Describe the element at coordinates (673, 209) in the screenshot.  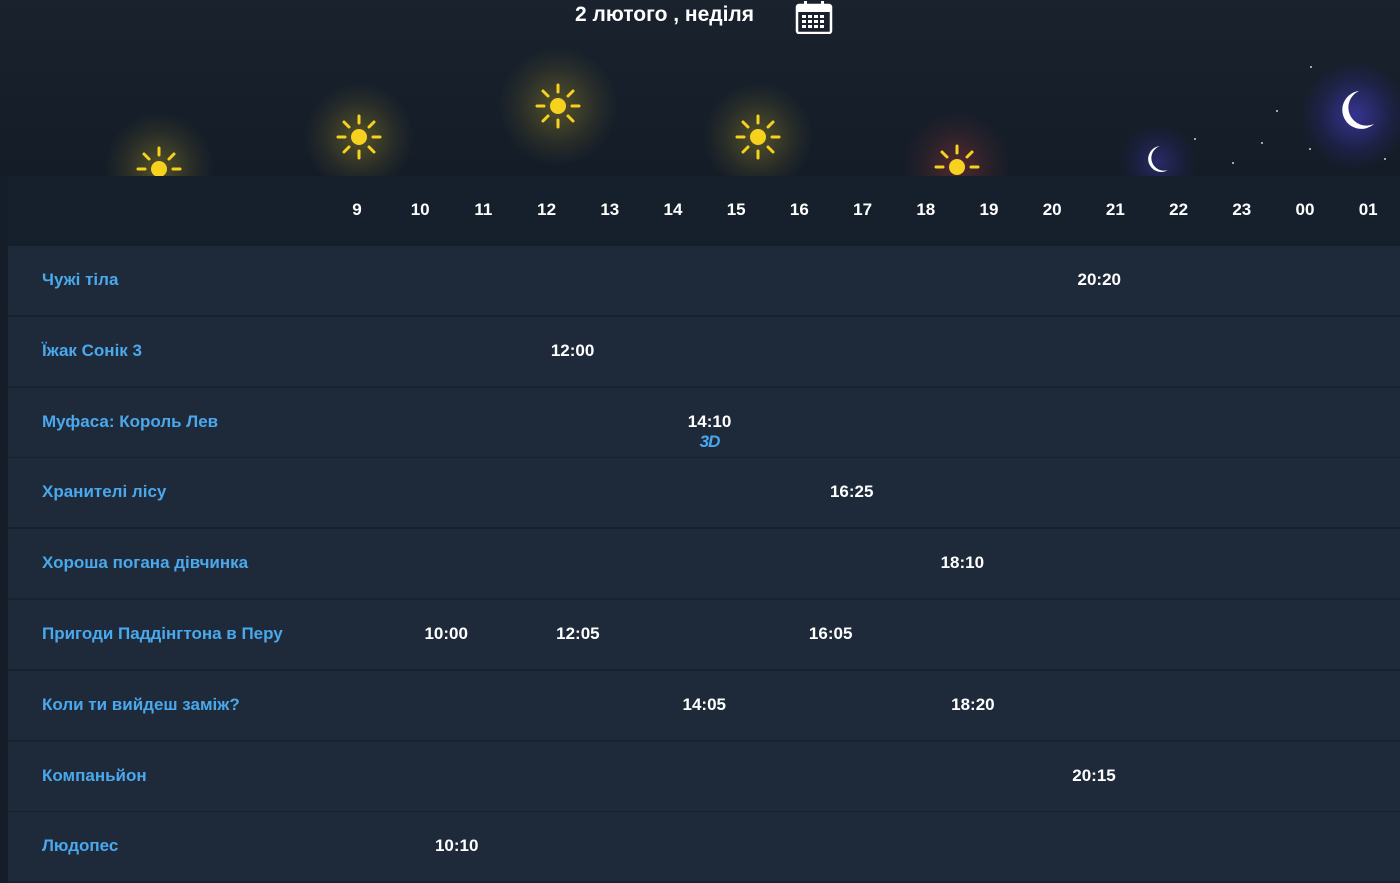
I see `hour-label: 14` at that location.